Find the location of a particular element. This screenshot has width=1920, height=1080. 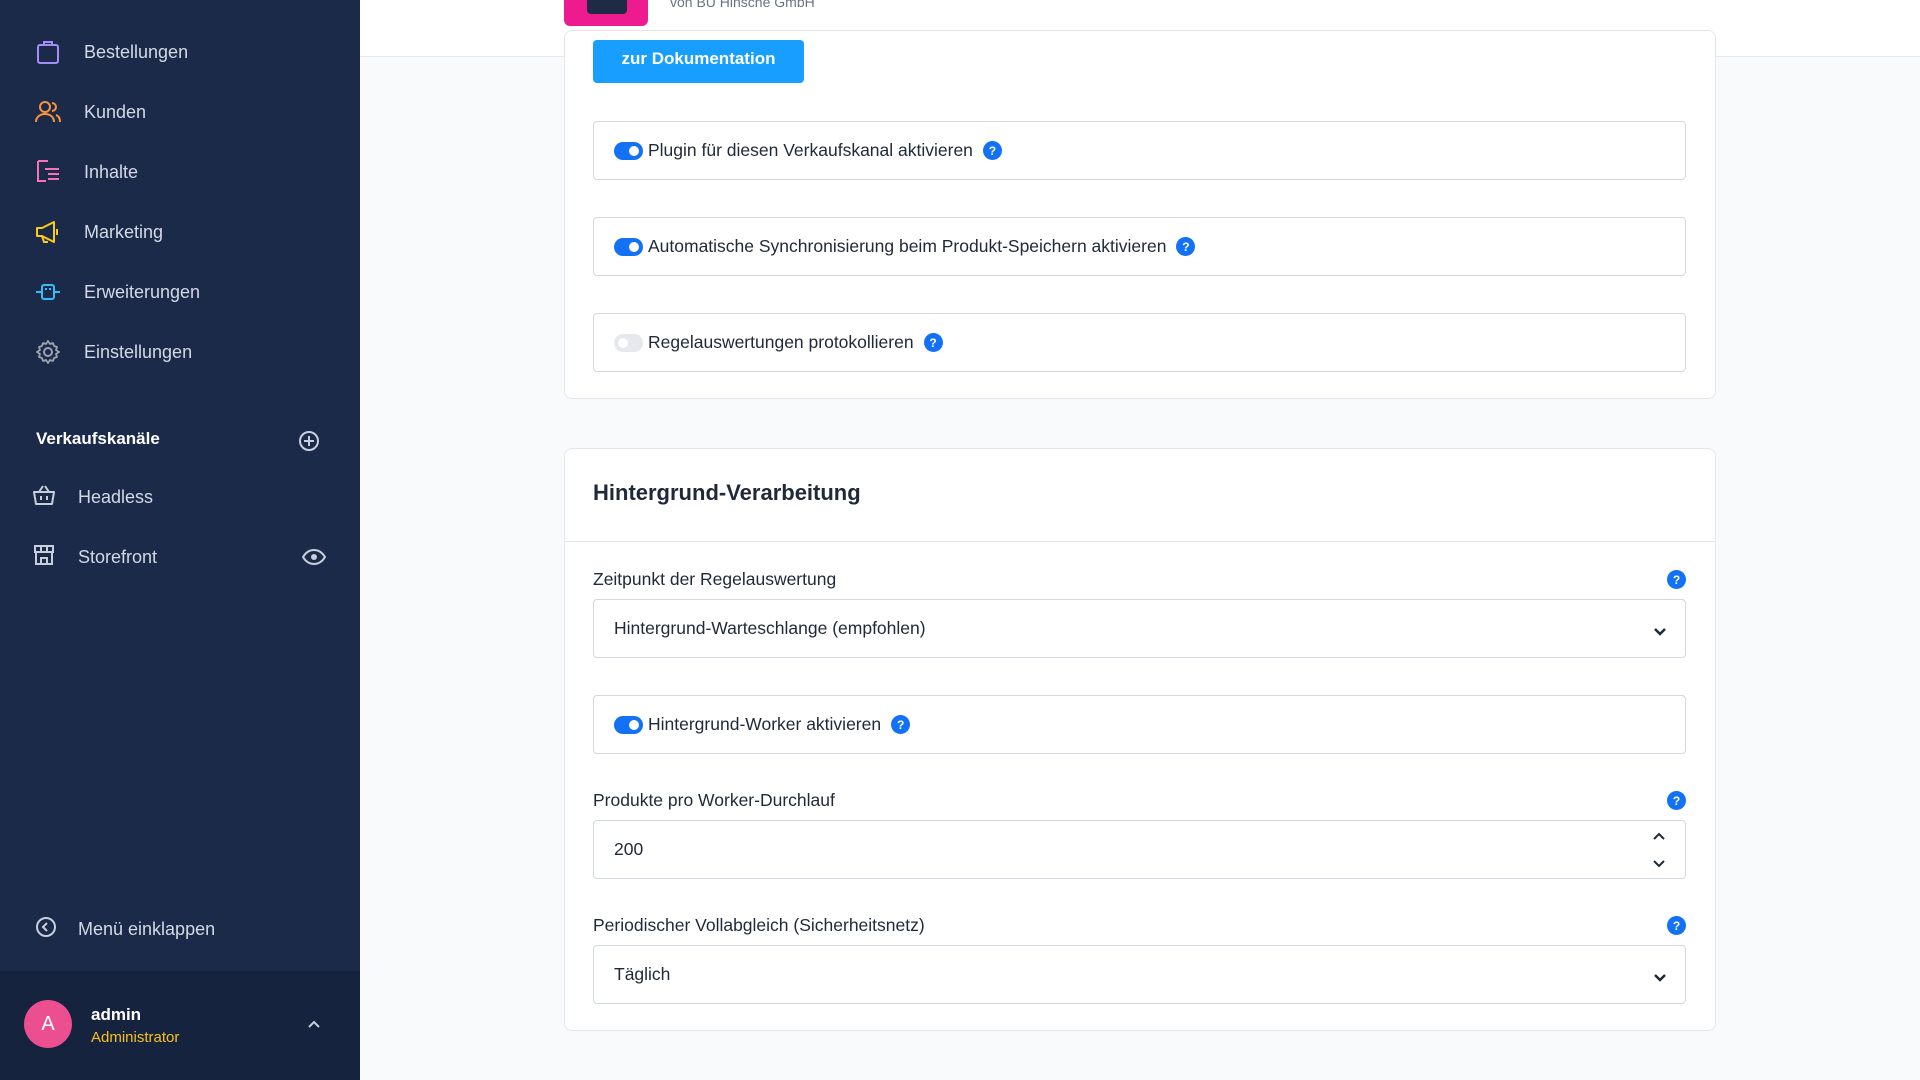

add-sales-channel-button is located at coordinates (309, 441).